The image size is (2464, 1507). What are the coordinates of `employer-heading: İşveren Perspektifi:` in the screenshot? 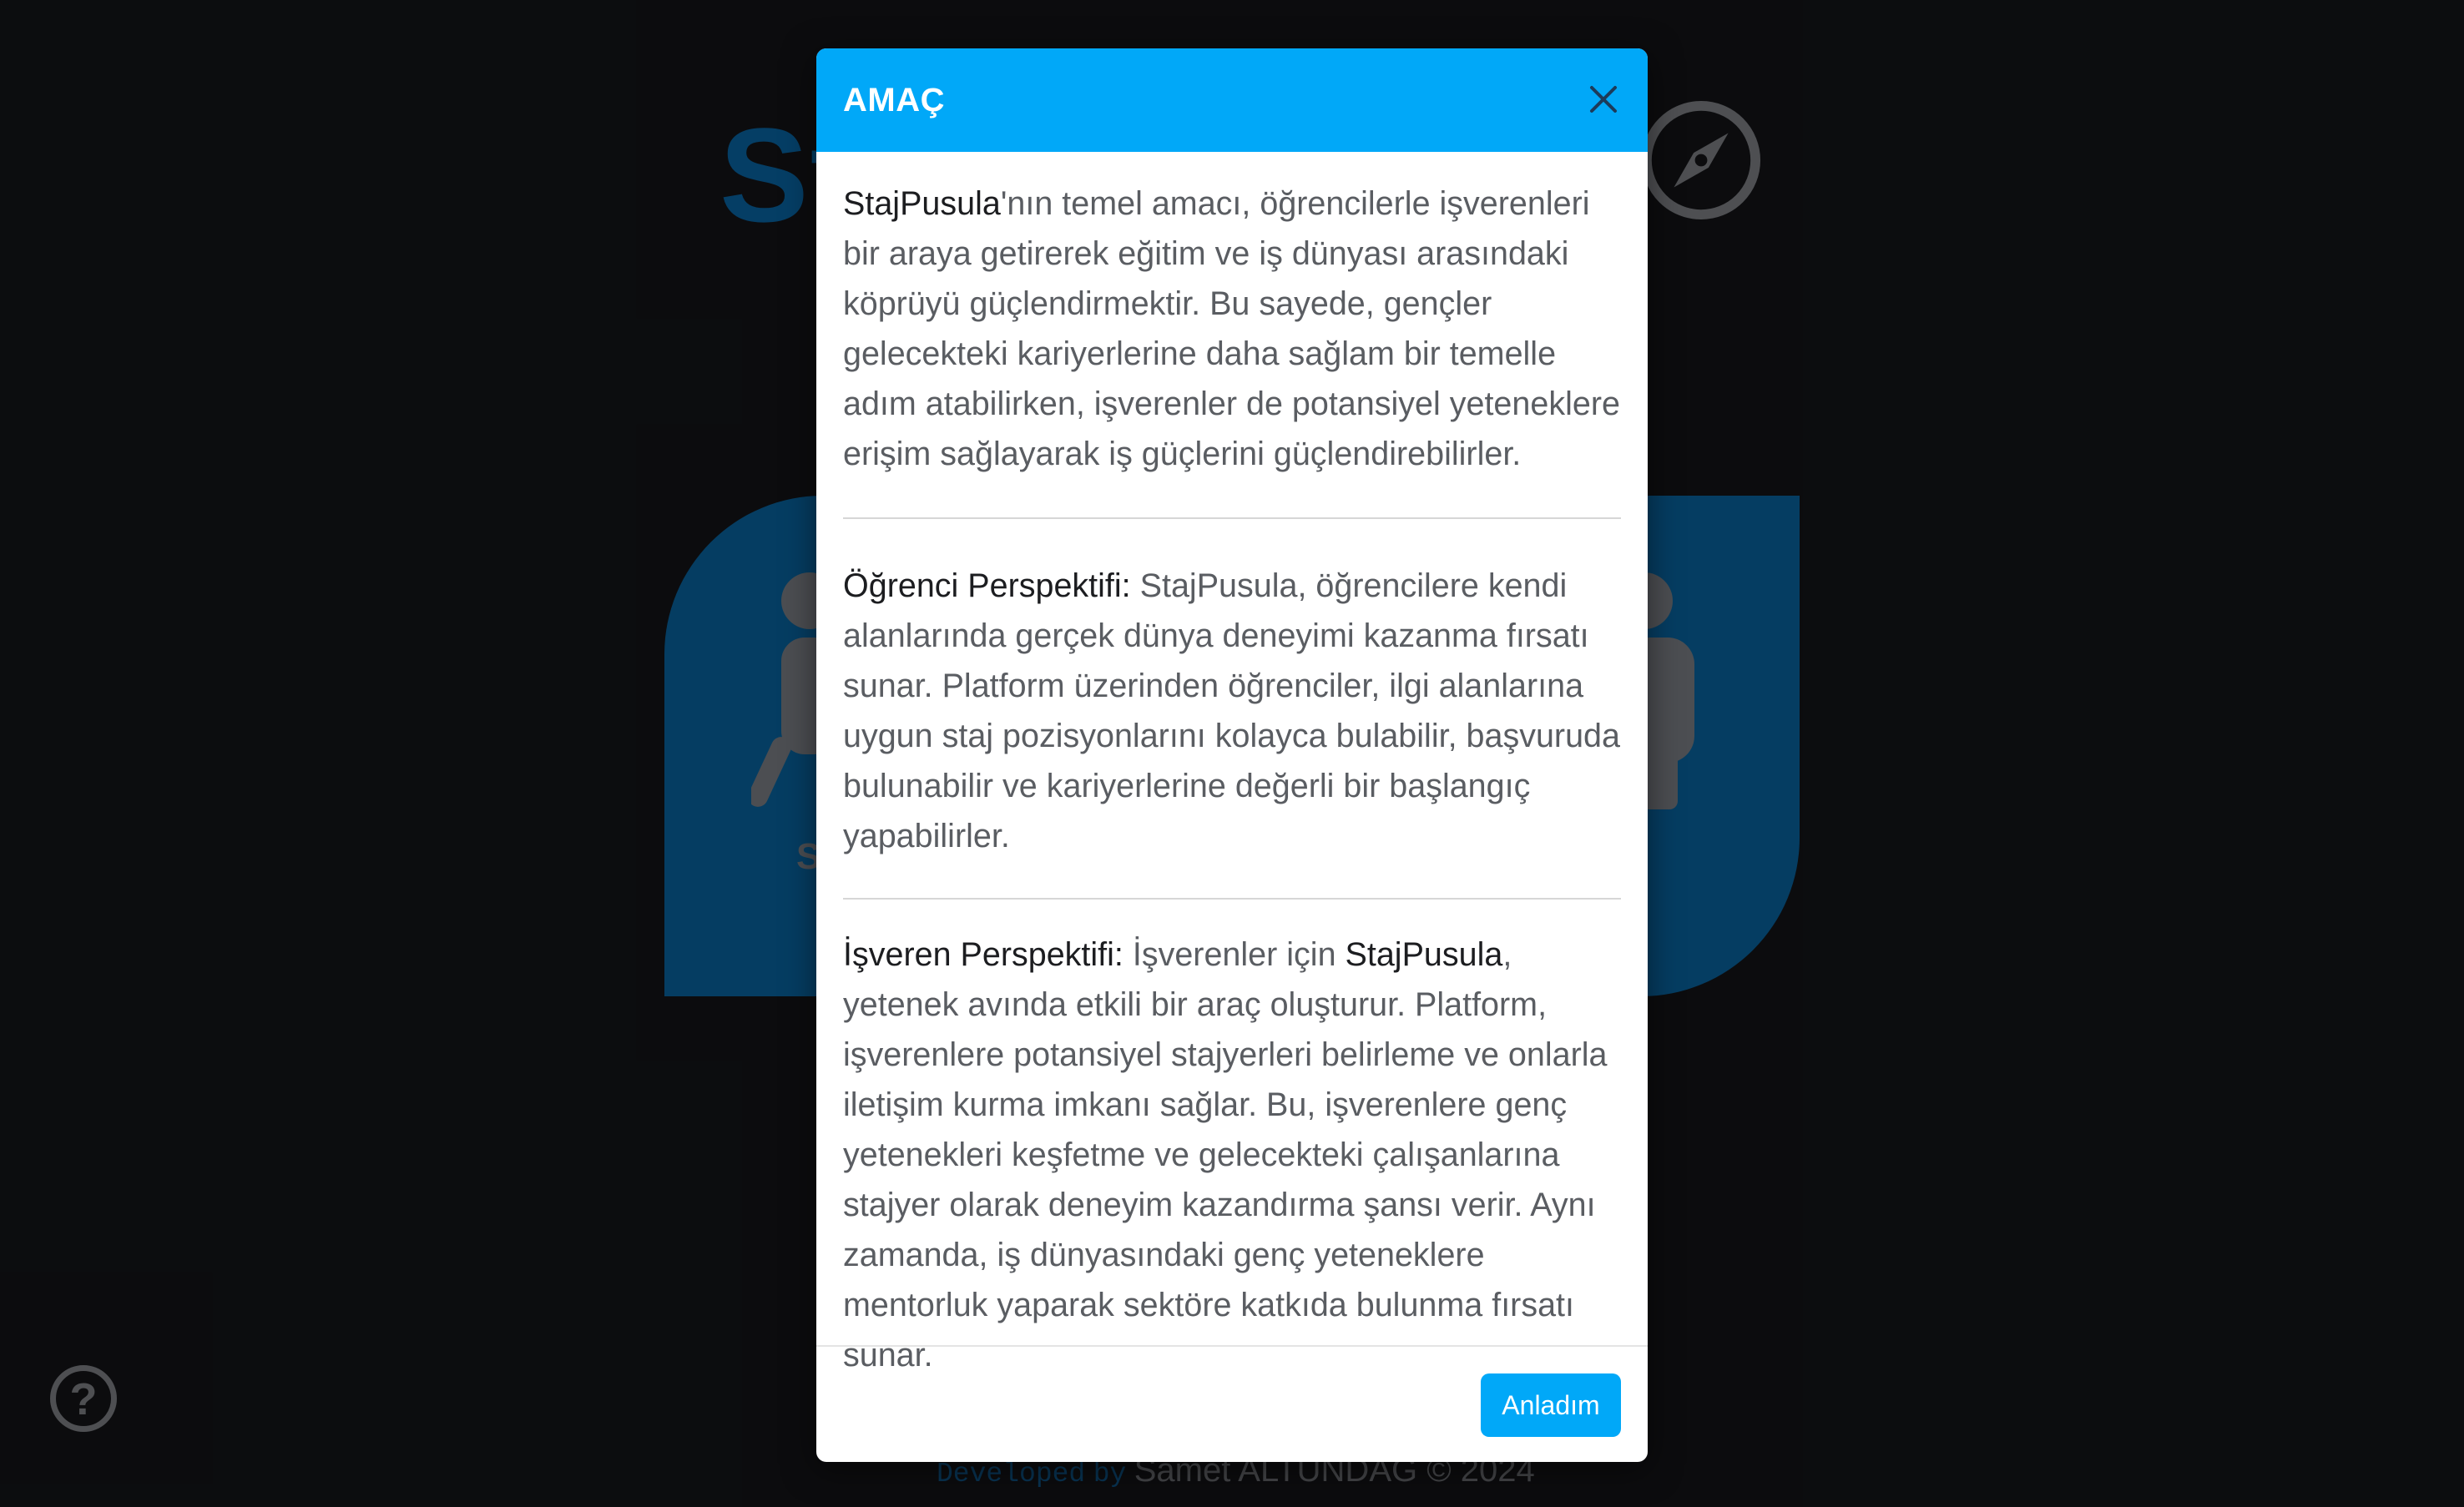 It's located at (983, 954).